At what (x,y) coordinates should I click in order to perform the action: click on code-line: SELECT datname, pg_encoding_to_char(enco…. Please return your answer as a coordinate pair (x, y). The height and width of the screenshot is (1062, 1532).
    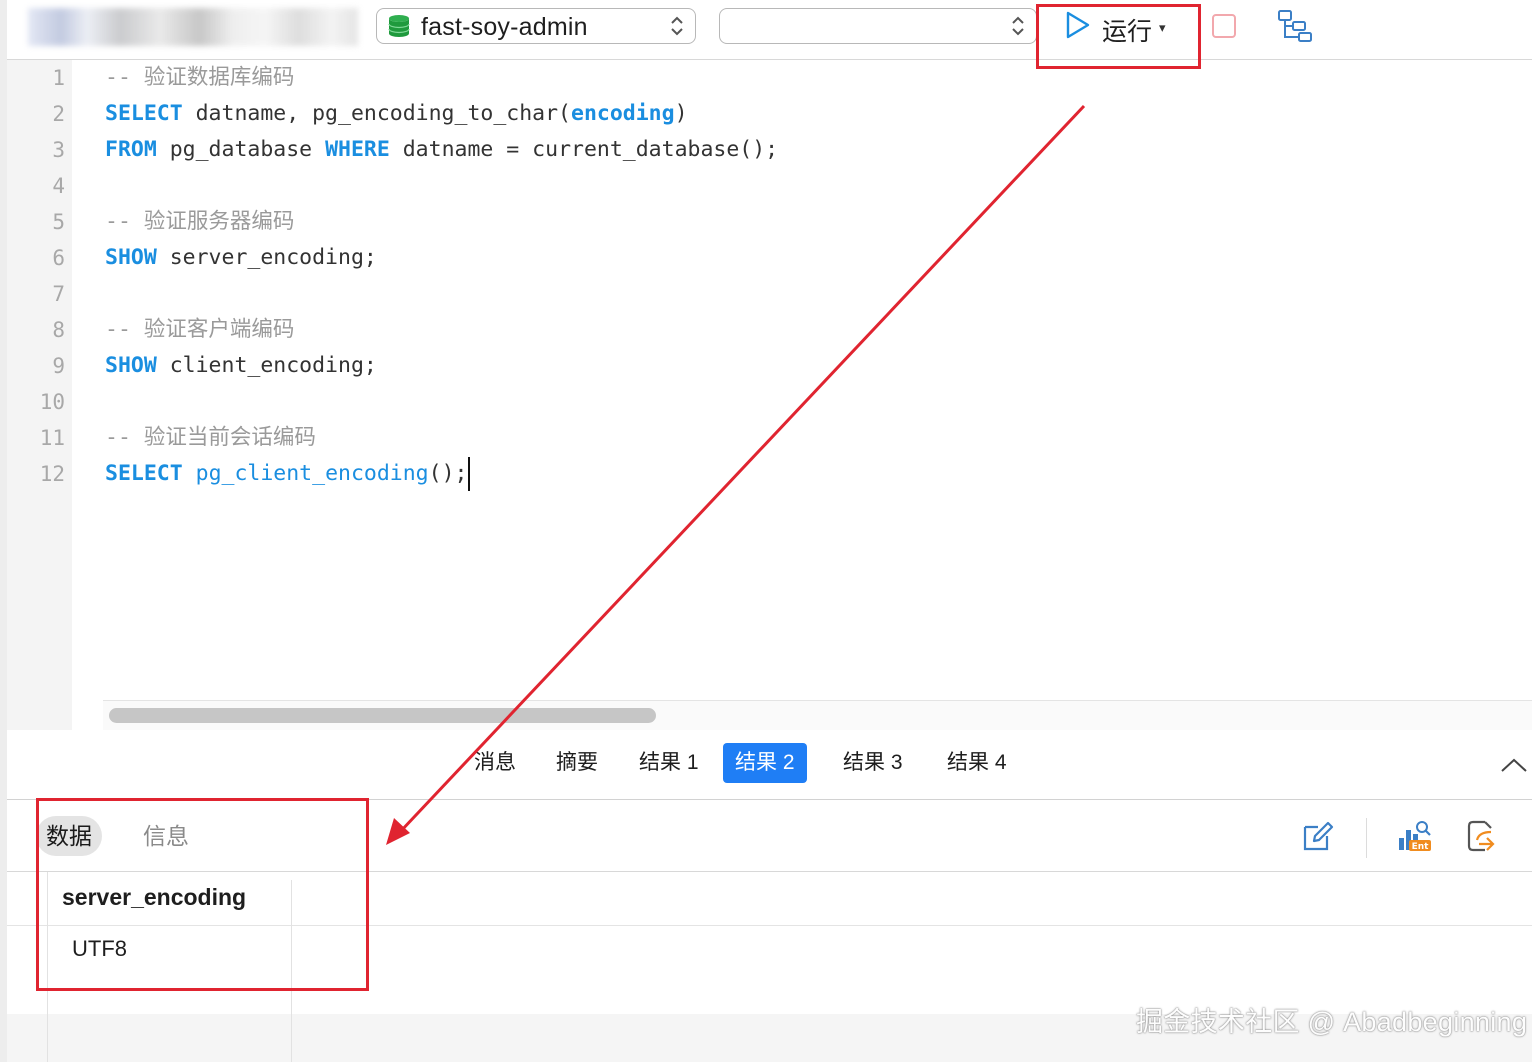
    Looking at the image, I should click on (805, 115).